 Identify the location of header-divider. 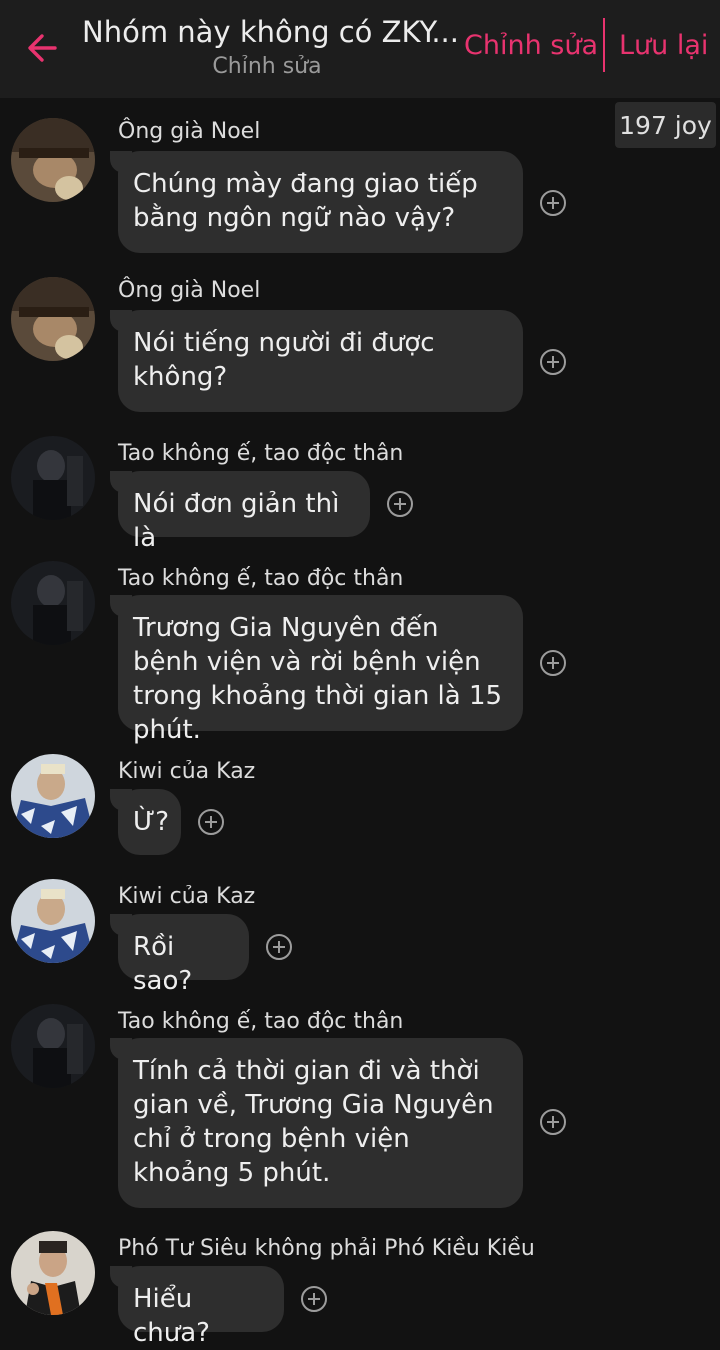
(604, 45).